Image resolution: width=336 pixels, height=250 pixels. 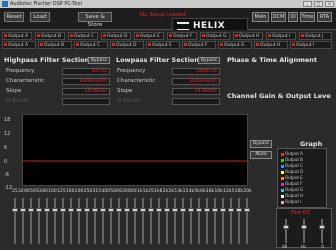 I want to click on tab-output-c: Output C, so click(x=83, y=36).